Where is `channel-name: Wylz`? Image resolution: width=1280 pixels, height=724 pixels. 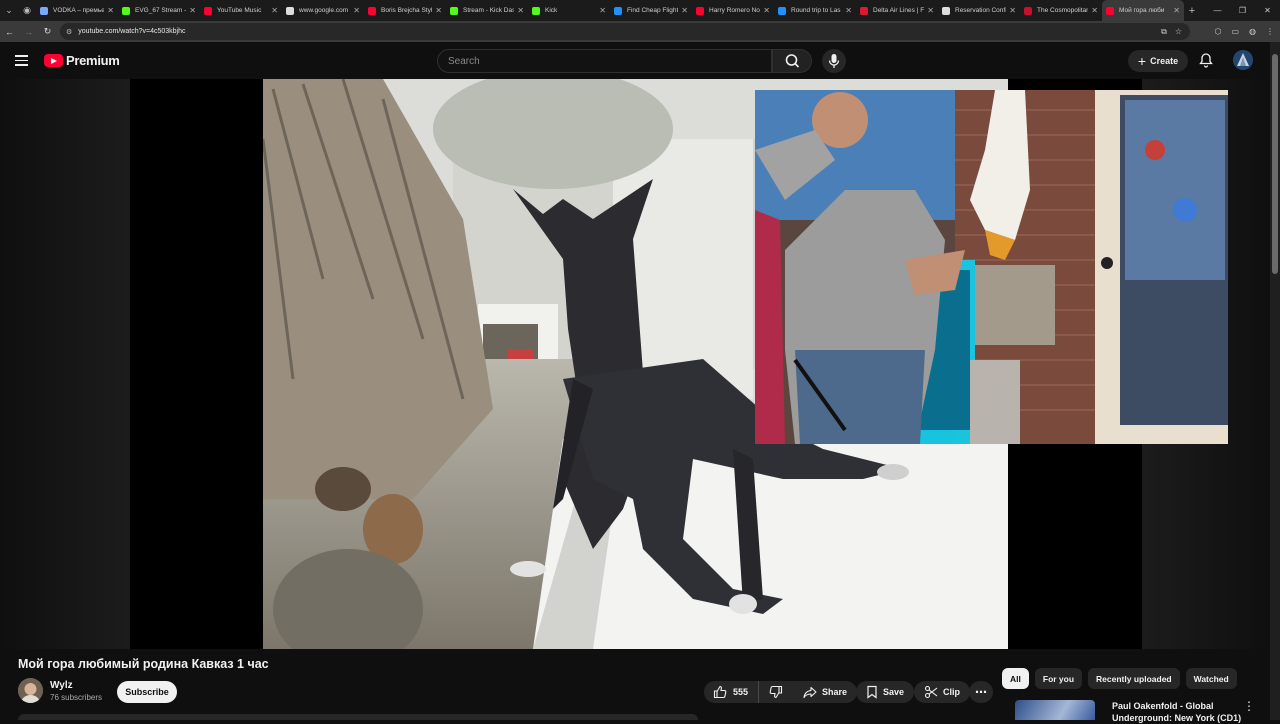 channel-name: Wylz is located at coordinates (61, 685).